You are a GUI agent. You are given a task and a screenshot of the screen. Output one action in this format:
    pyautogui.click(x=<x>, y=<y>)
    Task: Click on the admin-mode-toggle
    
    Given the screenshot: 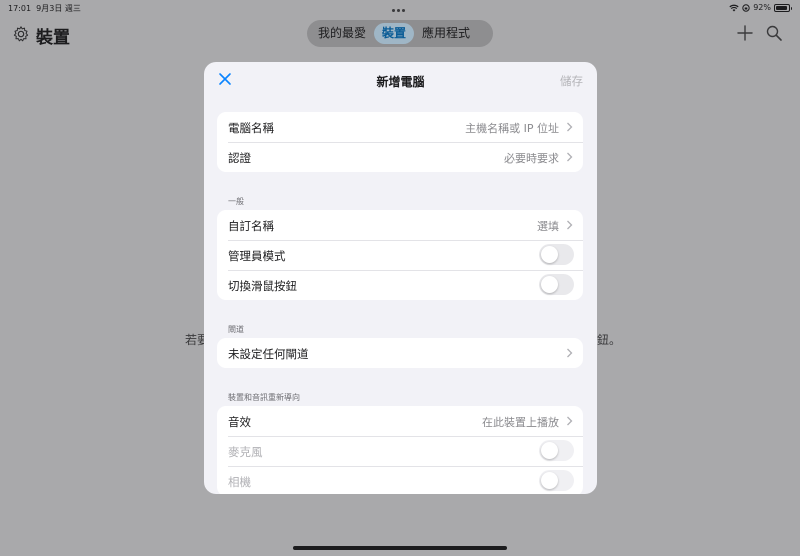 What is the action you would take?
    pyautogui.click(x=556, y=254)
    